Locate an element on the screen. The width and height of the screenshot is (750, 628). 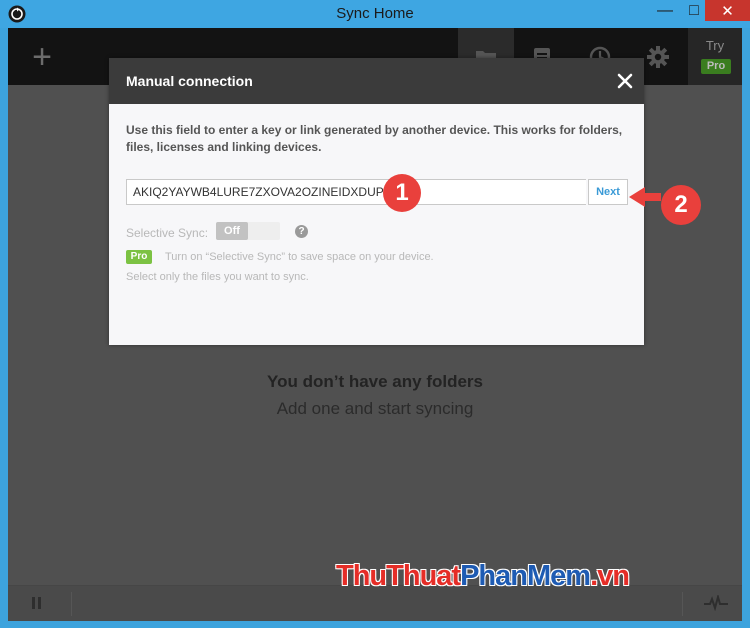
watermark-part-1: ThuThuat is located at coordinates (398, 576).